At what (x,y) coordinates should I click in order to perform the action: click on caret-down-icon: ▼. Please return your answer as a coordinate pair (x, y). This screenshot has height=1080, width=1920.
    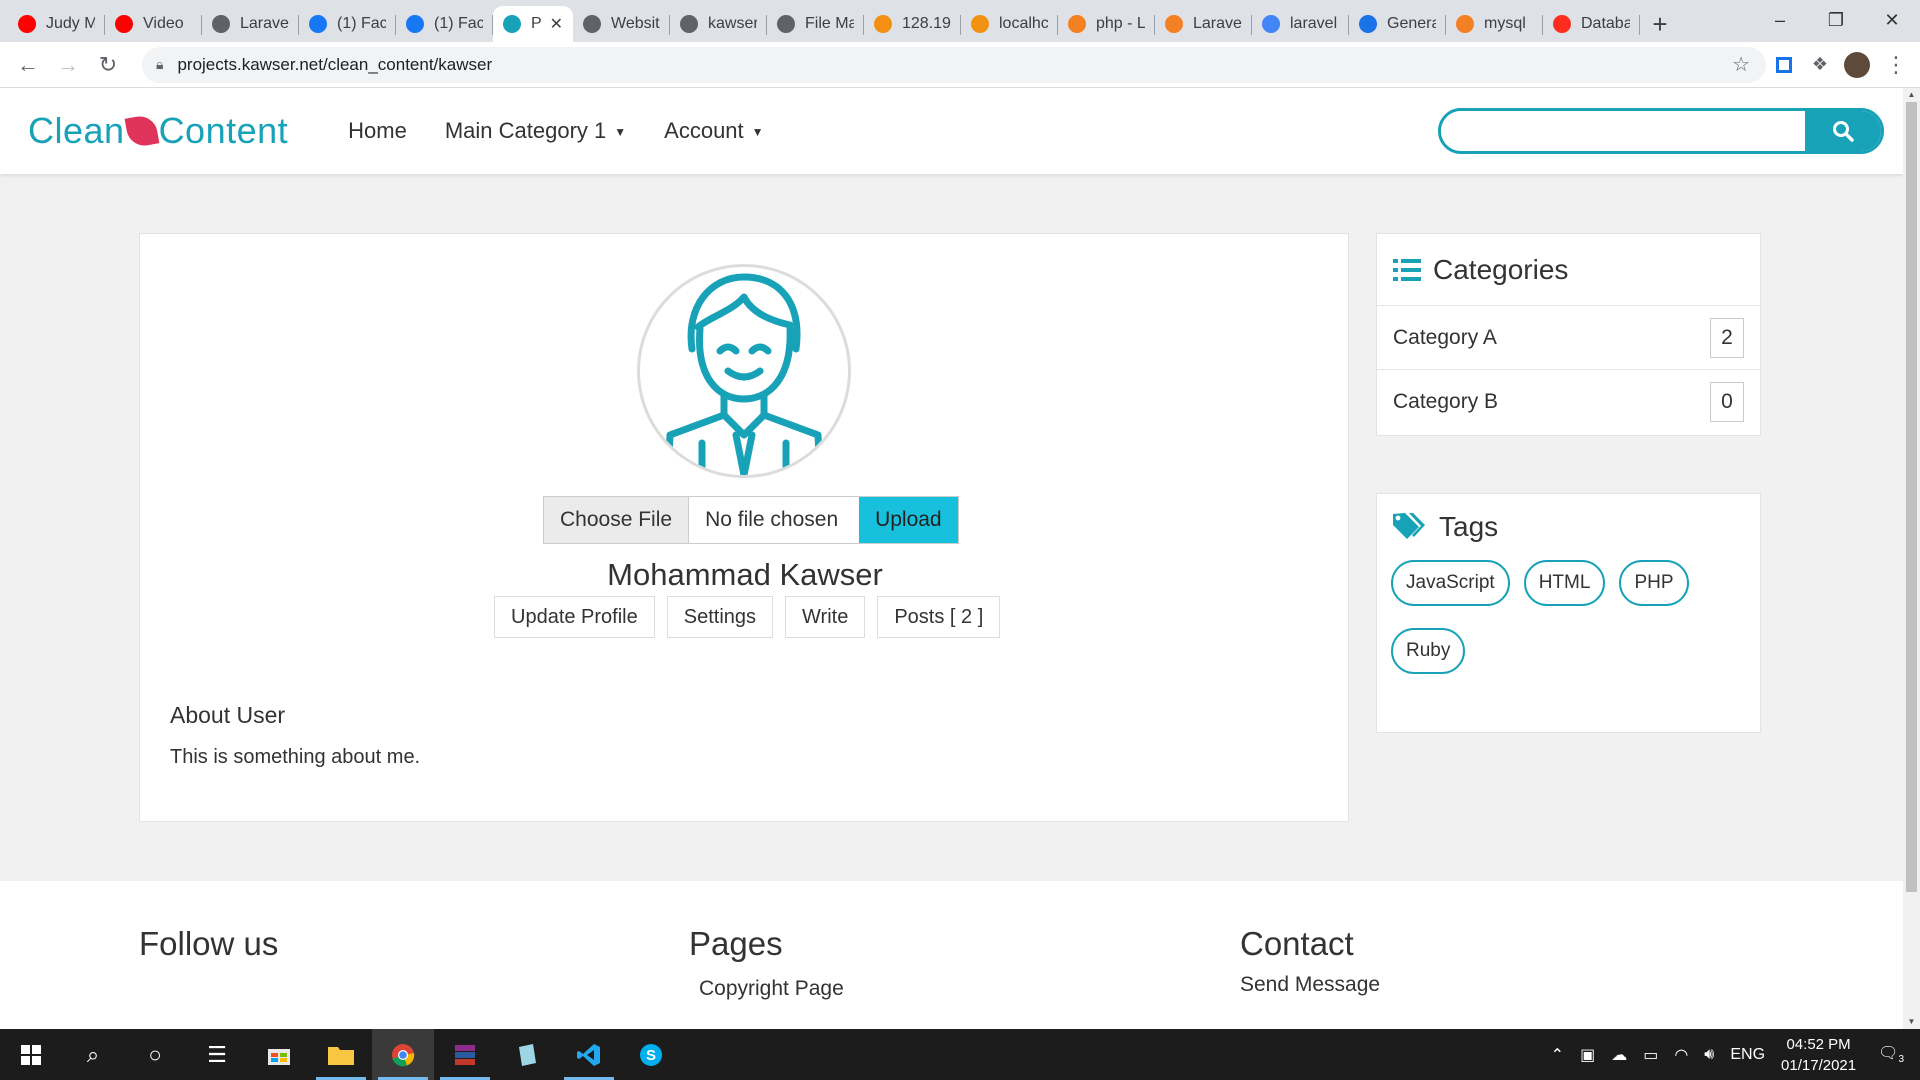
    Looking at the image, I should click on (620, 132).